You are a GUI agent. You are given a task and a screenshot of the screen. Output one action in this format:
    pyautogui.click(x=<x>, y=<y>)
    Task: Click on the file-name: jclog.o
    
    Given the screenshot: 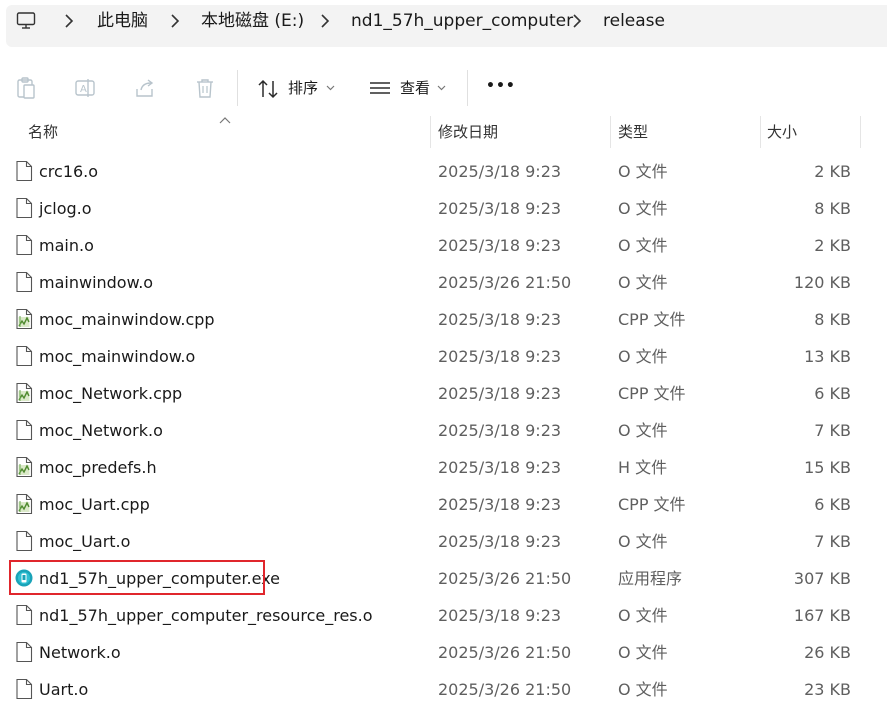 What is the action you would take?
    pyautogui.click(x=65, y=208)
    